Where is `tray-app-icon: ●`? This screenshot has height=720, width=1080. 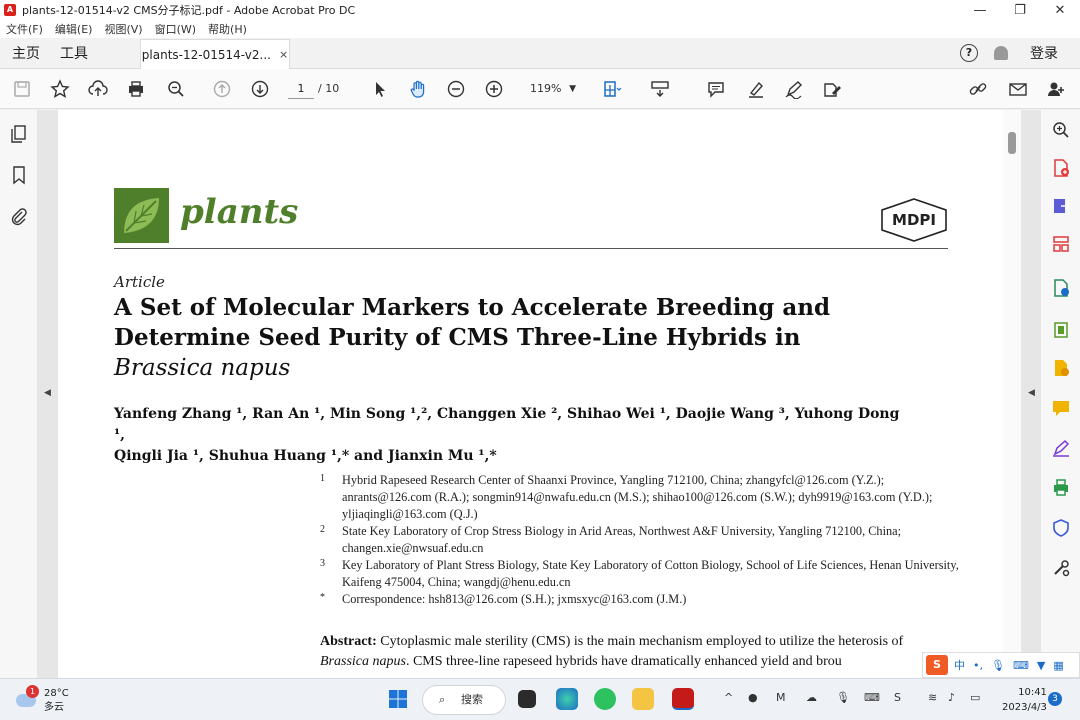
tray-app-icon: ● is located at coordinates (753, 697).